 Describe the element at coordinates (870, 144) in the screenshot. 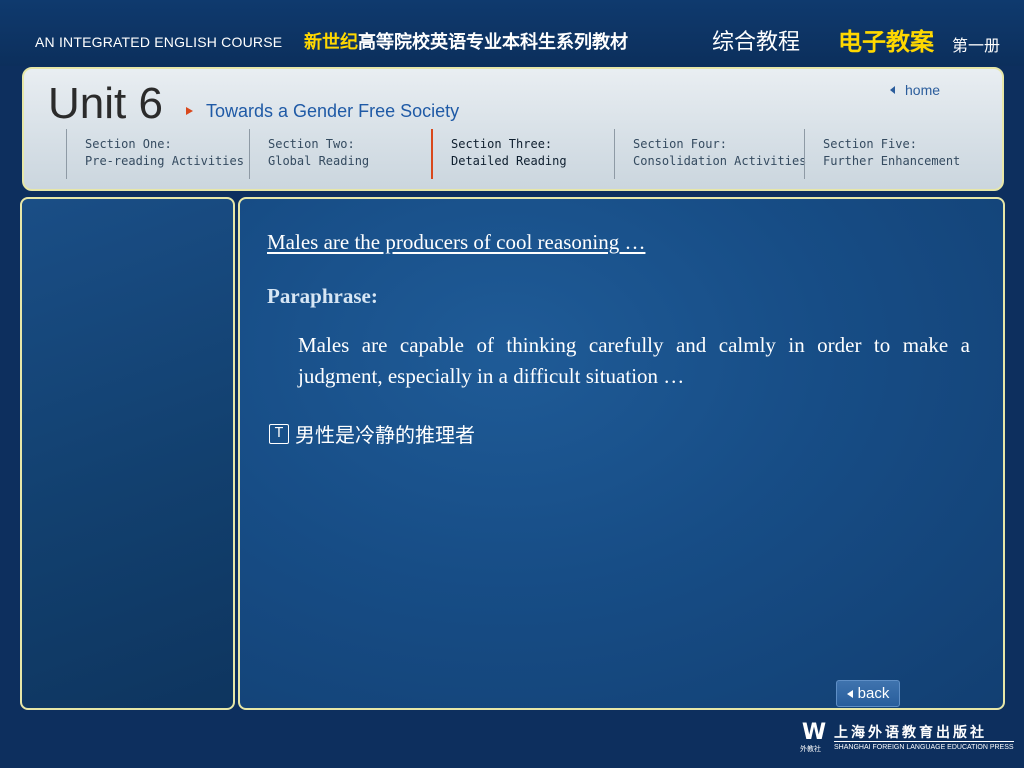

I see `section-nav-item-number: Section Five:` at that location.